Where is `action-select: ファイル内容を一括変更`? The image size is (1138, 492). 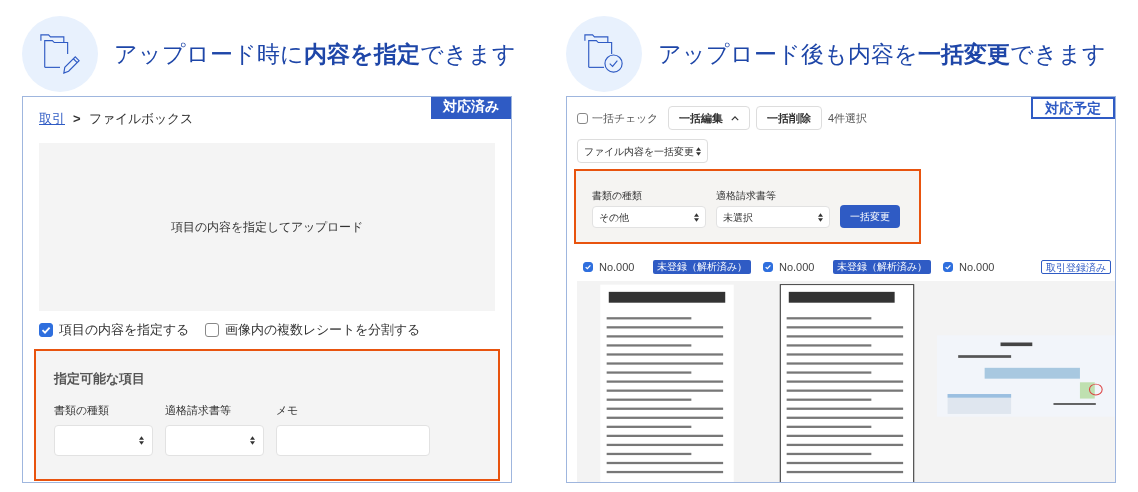 action-select: ファイル内容を一括変更 is located at coordinates (642, 151).